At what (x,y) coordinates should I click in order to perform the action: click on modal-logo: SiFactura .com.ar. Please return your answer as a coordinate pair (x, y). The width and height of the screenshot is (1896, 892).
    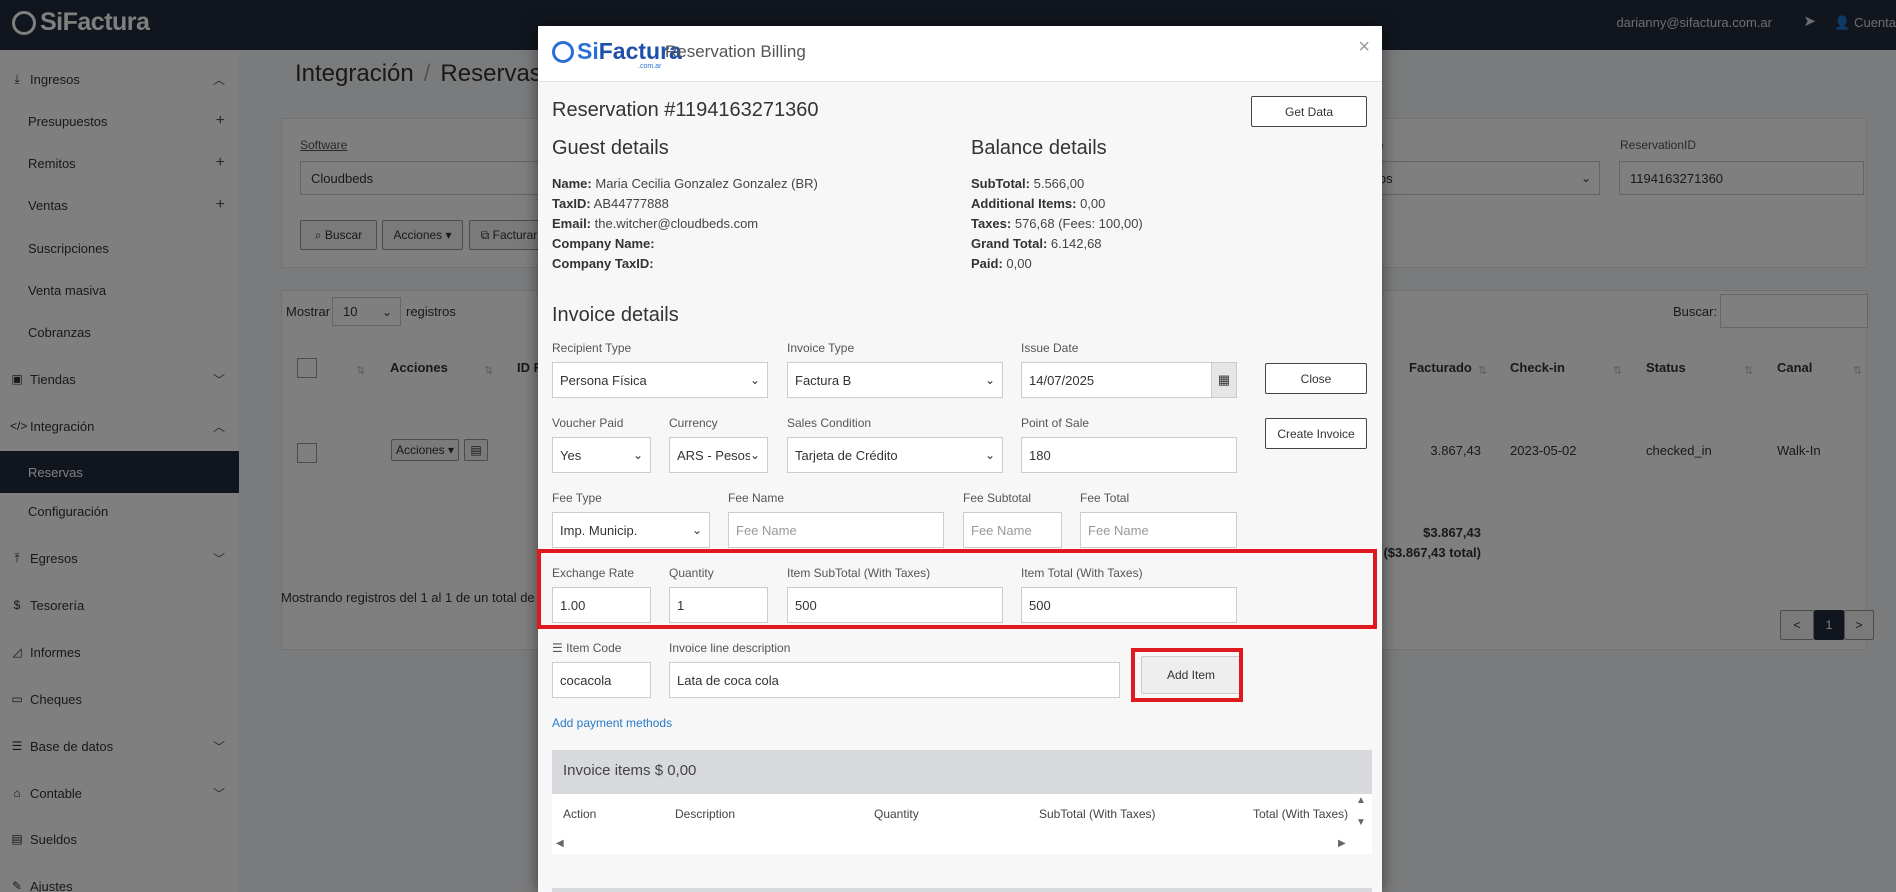
    Looking at the image, I should click on (617, 54).